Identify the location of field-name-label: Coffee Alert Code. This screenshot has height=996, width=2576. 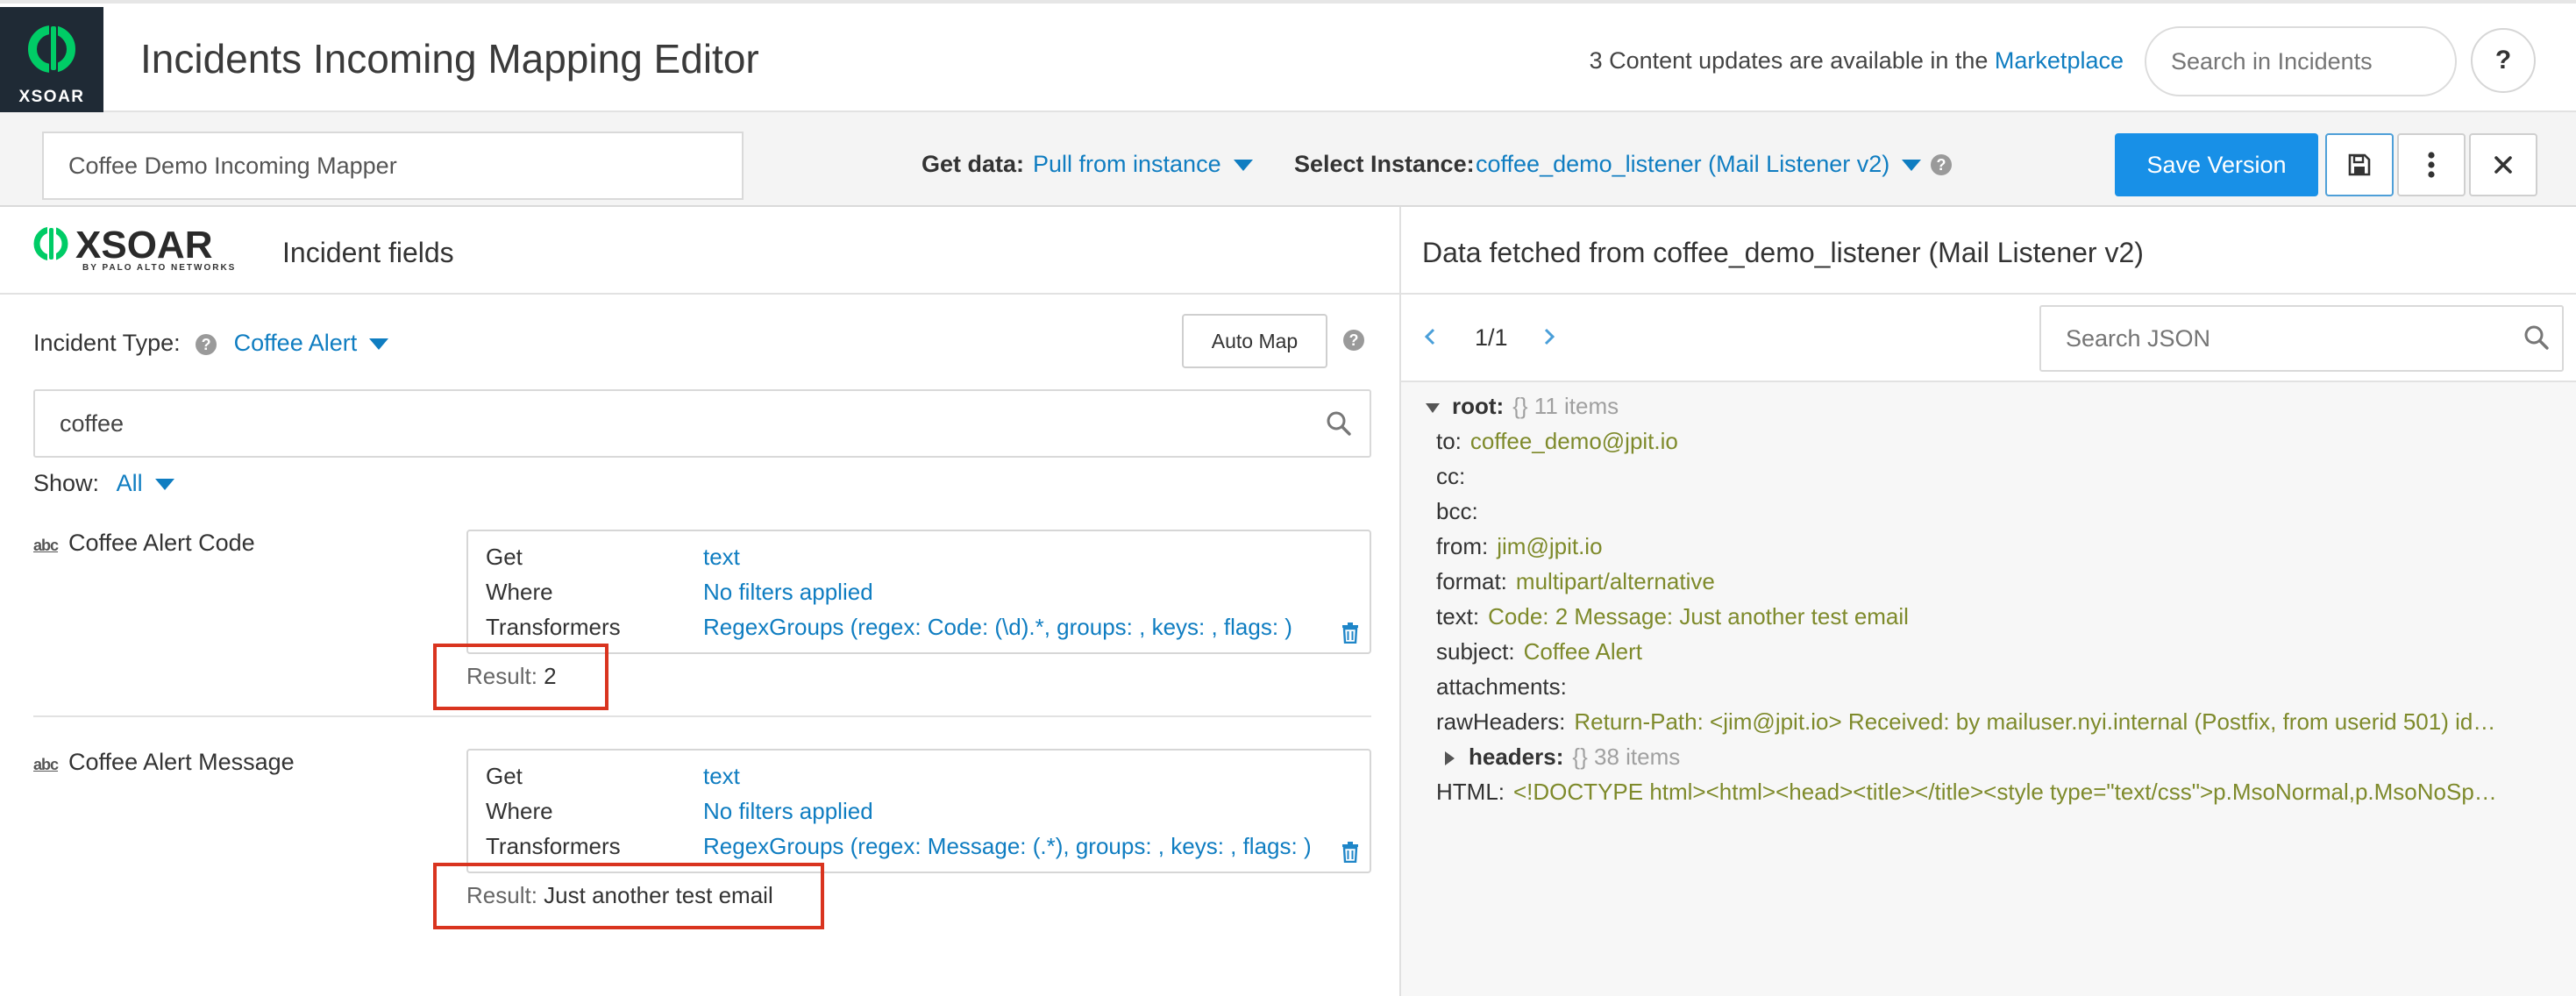
(161, 543).